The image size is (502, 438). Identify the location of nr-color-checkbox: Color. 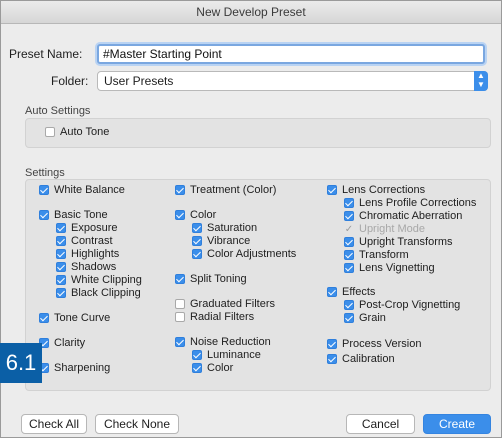
(212, 368).